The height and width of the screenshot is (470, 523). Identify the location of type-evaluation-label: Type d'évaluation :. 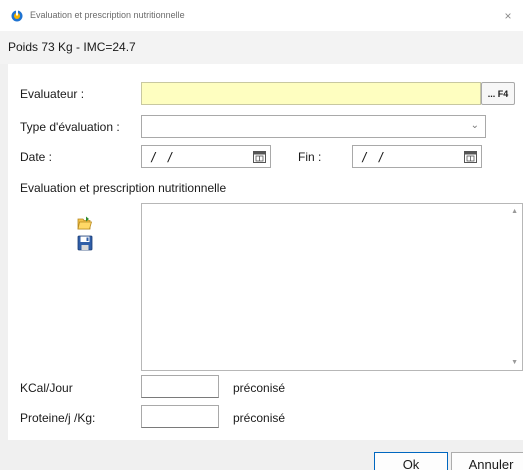
(70, 127).